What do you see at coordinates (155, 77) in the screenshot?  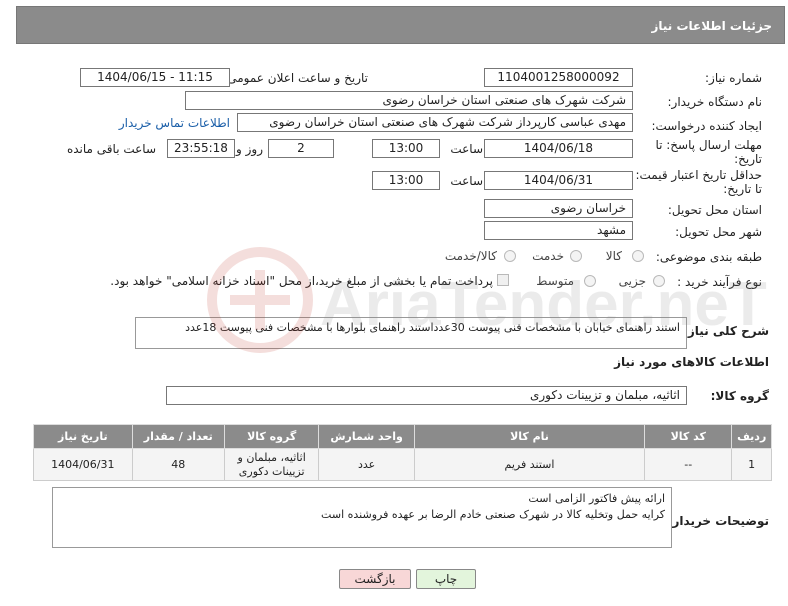 I see `announce-field: 1404/06/15 - 11:15` at bounding box center [155, 77].